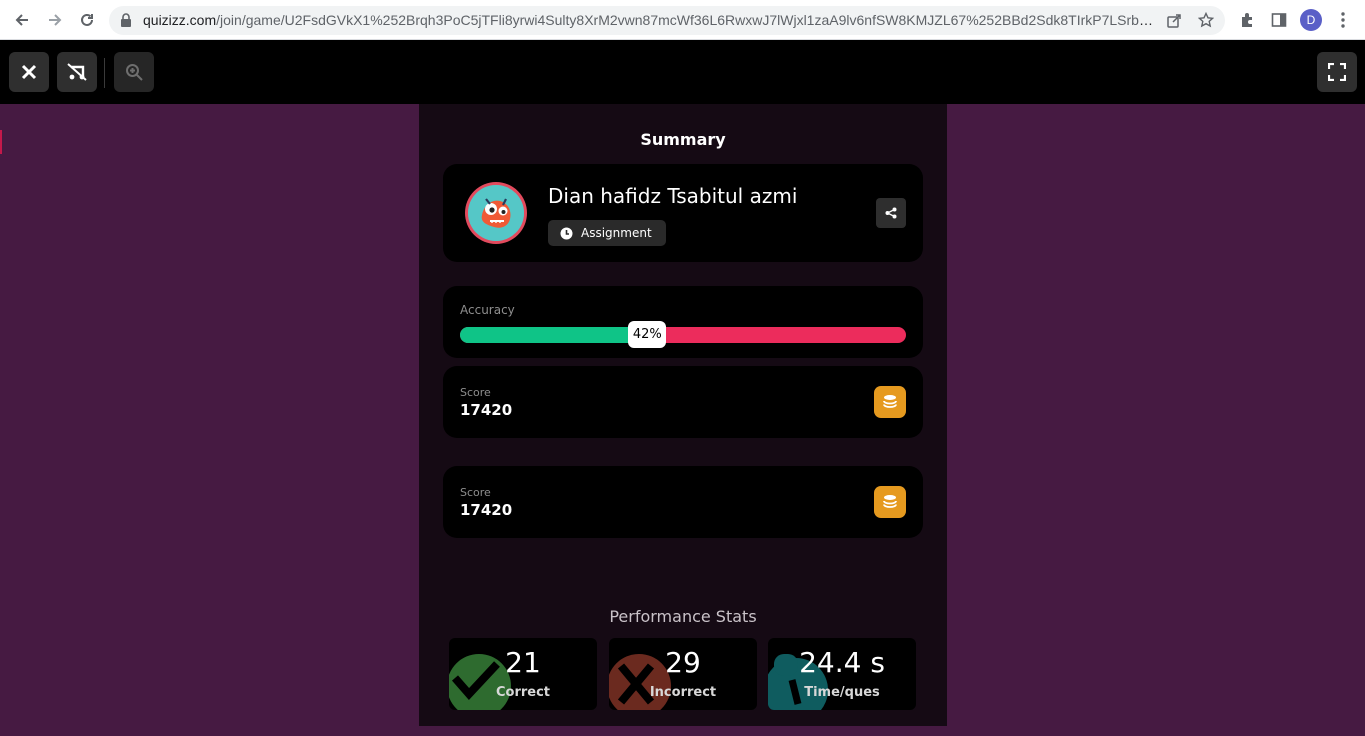 The image size is (1365, 736). I want to click on stat-time: 24.4 s Time/ques, so click(842, 674).